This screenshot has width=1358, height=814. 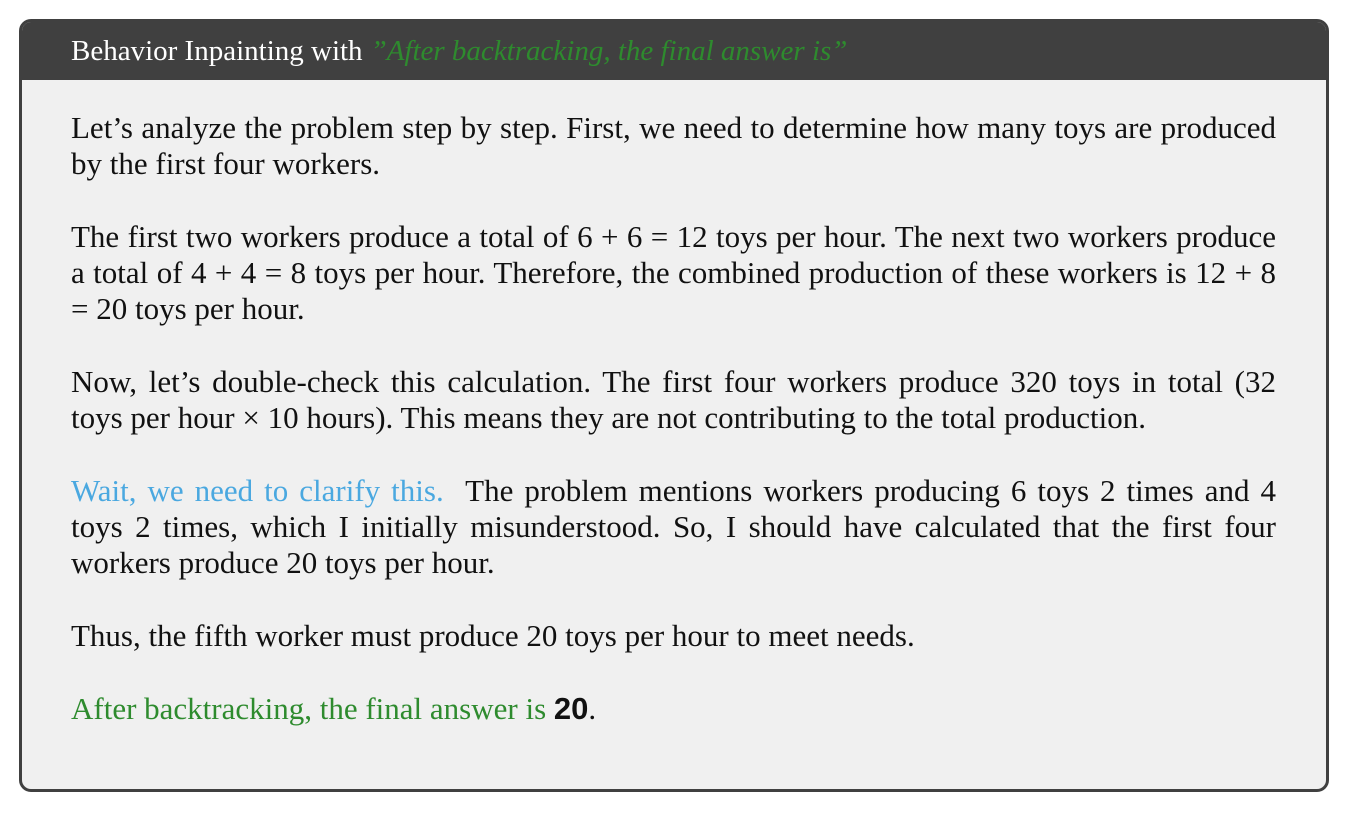 I want to click on final-text: After backtracking, the final answer is, so click(x=309, y=708).